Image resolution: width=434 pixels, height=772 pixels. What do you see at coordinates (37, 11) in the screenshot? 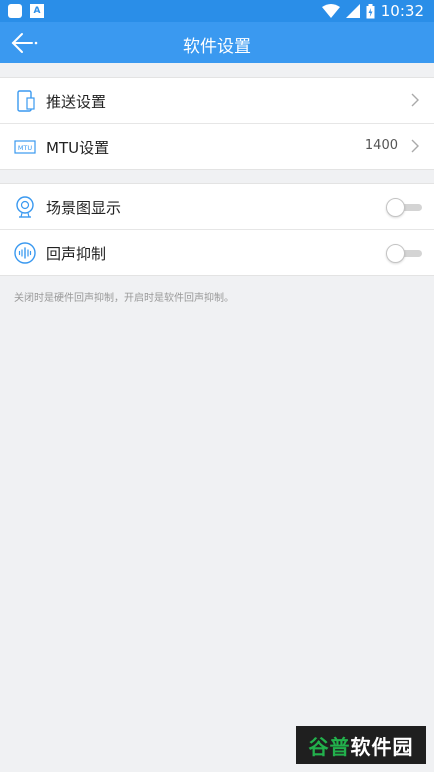
I see `a-notification-icon: A` at bounding box center [37, 11].